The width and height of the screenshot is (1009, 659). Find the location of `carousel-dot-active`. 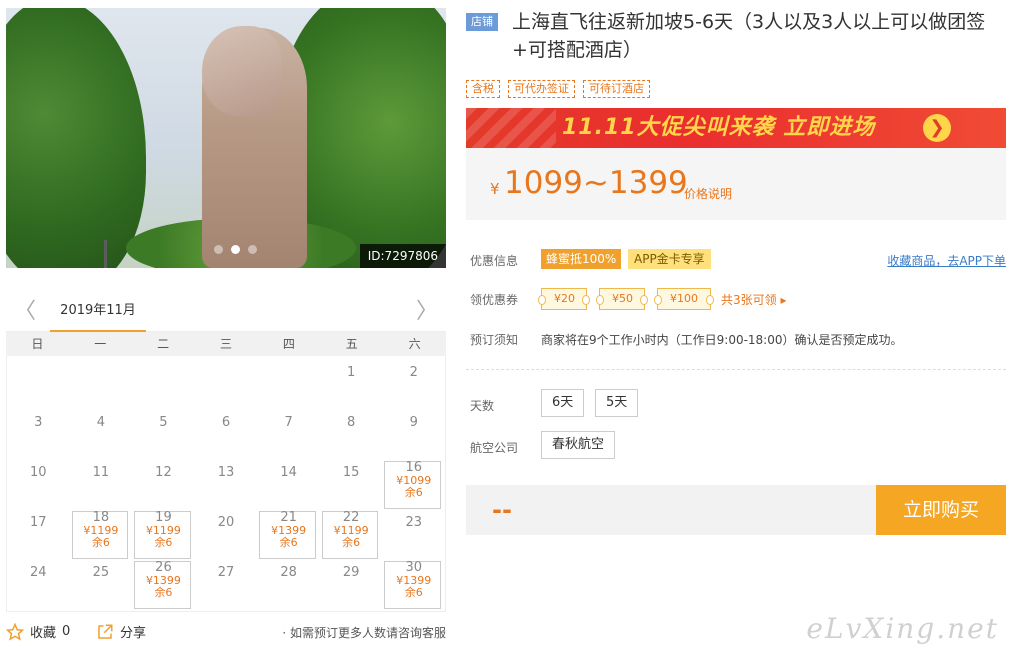

carousel-dot-active is located at coordinates (235, 249).